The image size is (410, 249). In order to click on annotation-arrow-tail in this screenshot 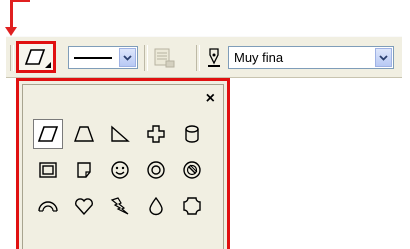, I will do `click(20, 1)`.